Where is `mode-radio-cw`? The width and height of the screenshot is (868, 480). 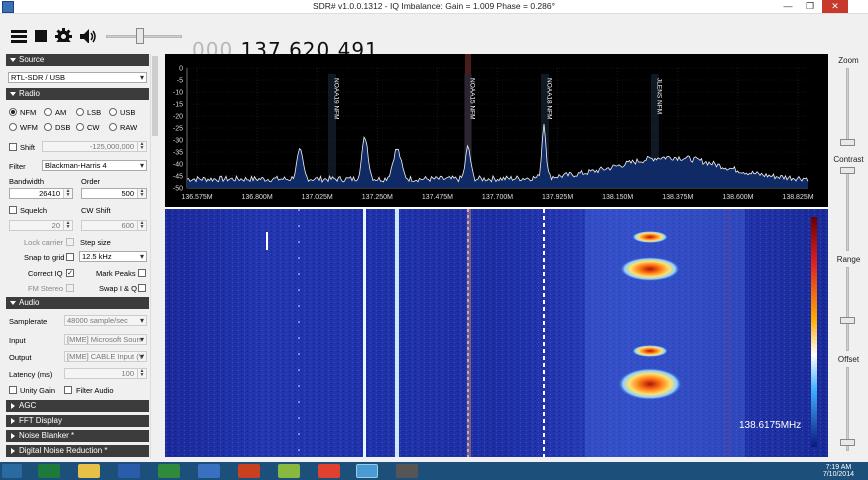
mode-radio-cw is located at coordinates (80, 127).